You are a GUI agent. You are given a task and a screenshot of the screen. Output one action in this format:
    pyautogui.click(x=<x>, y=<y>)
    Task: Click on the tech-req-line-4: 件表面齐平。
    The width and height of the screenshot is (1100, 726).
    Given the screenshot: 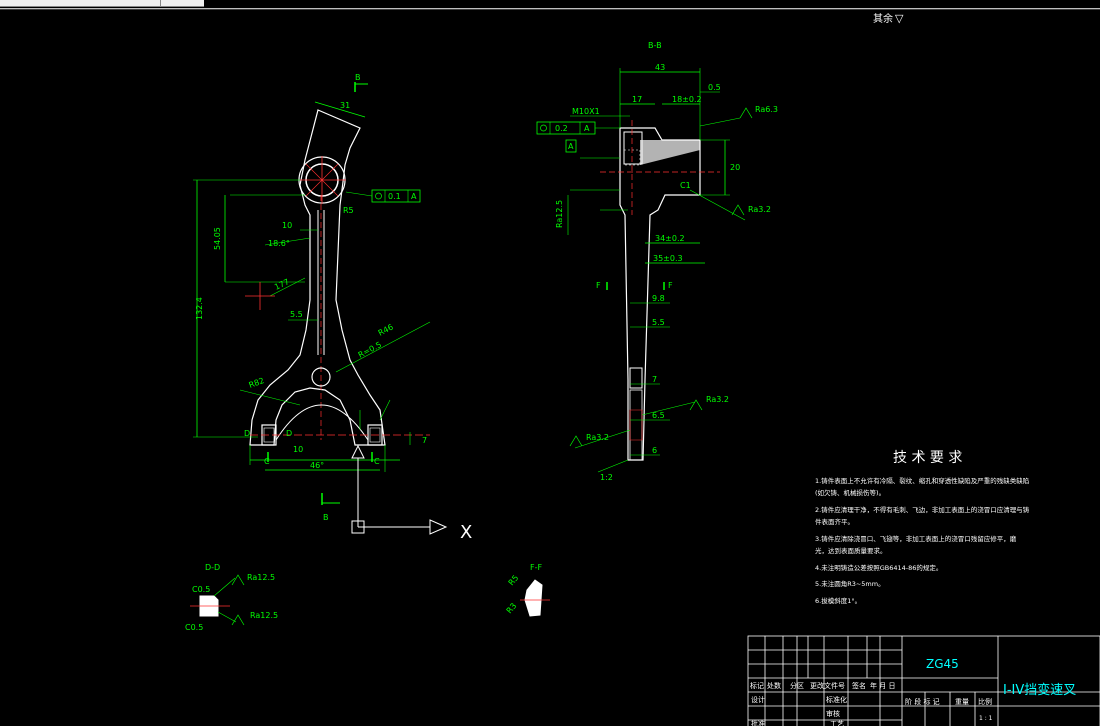 What is the action you would take?
    pyautogui.click(x=834, y=521)
    